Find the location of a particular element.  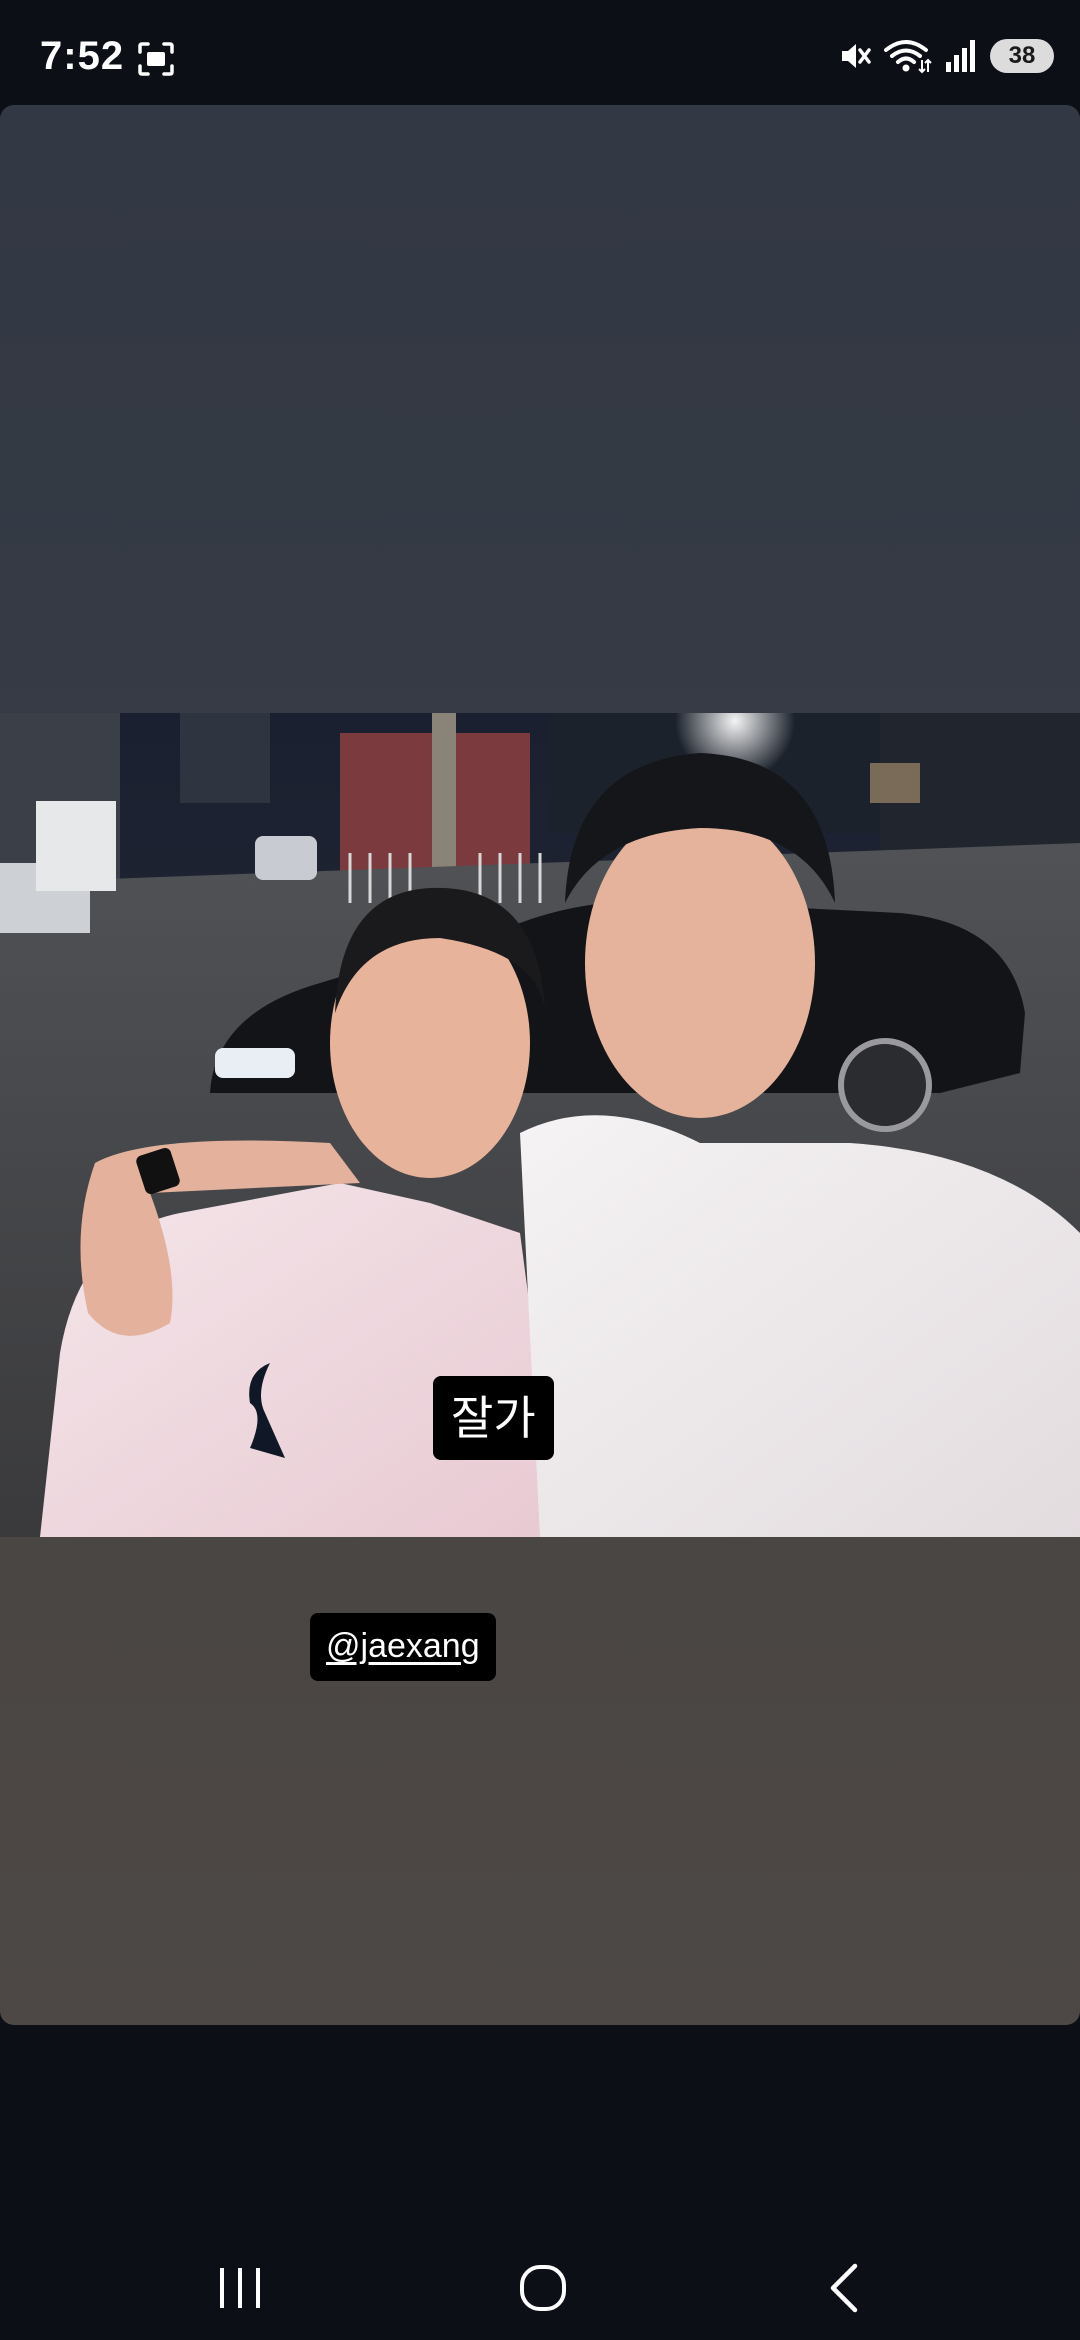

back-icon is located at coordinates (844, 2288).